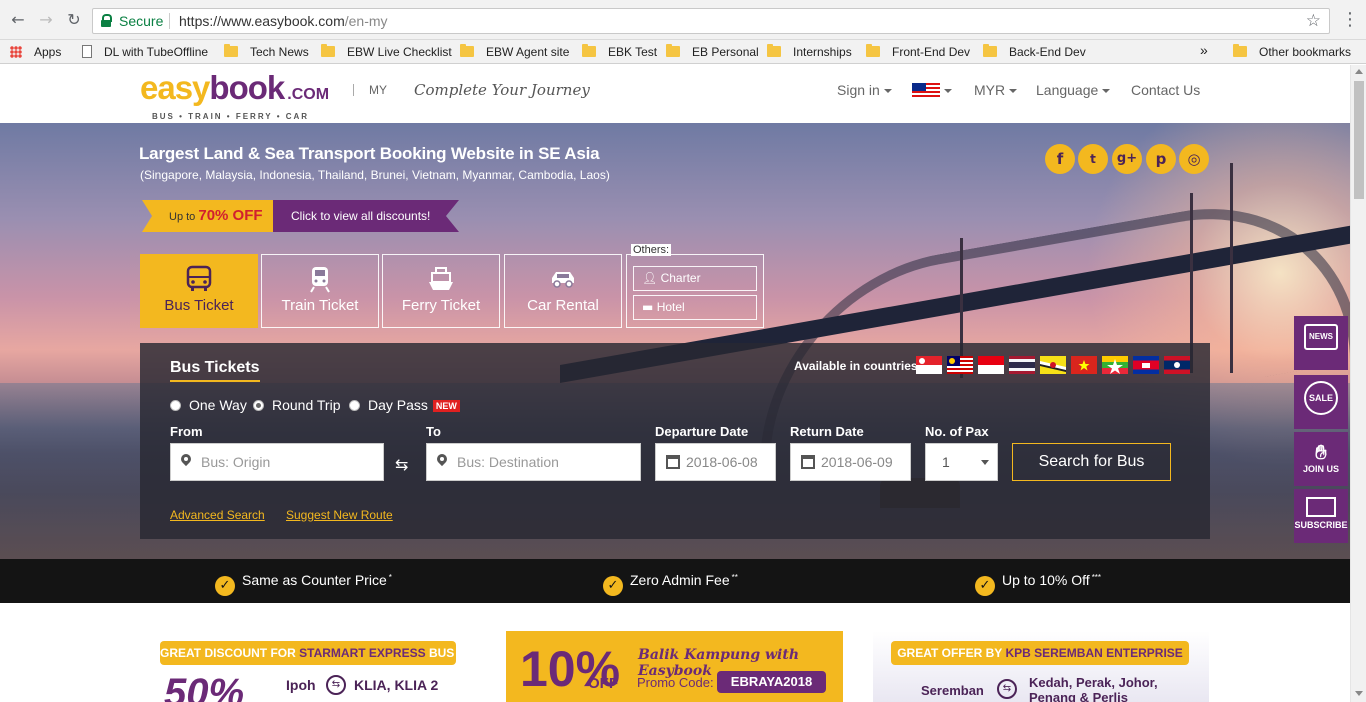 This screenshot has height=702, width=1366. I want to click on radio-icon, so click(354, 405).